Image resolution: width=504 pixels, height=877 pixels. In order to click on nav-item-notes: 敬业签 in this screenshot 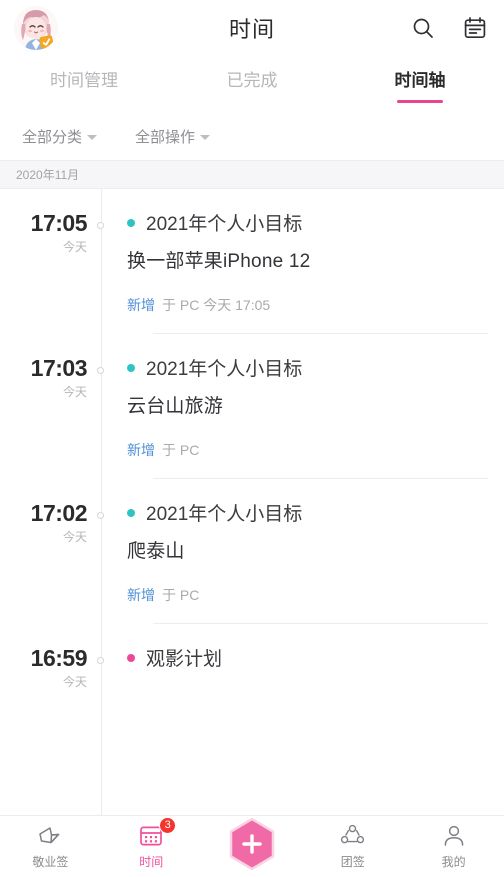, I will do `click(50, 847)`.